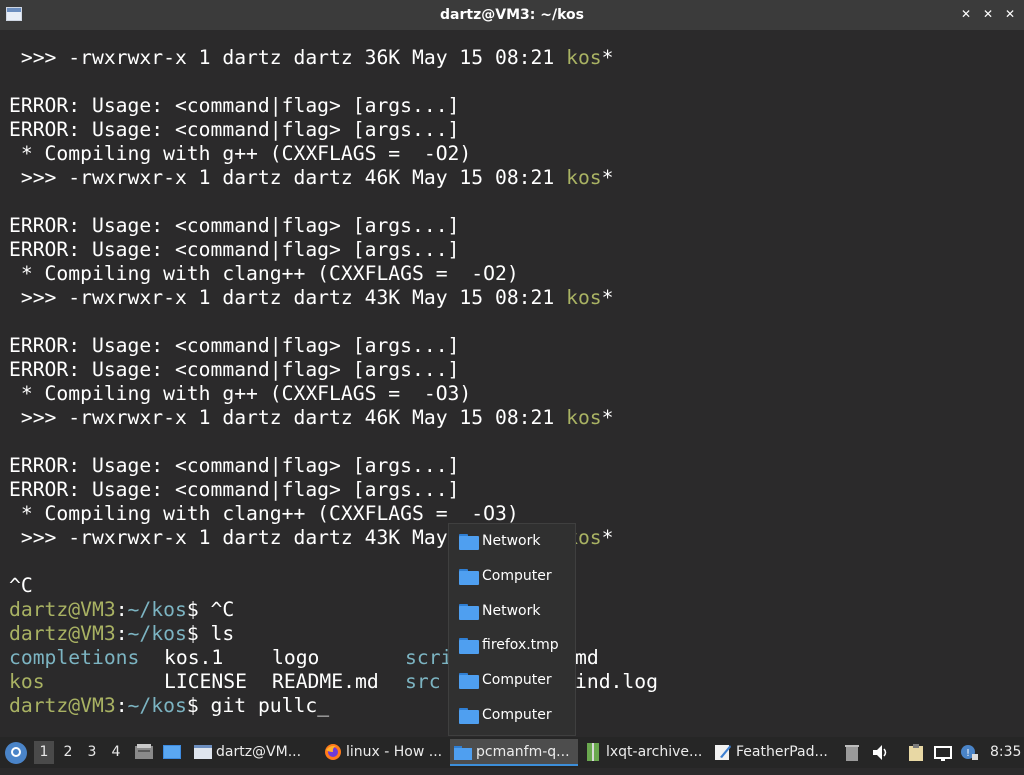 This screenshot has width=1024, height=775. What do you see at coordinates (169, 706) in the screenshot?
I see `prompt-line: dartz@VM3:~/kos$ git pullc_` at bounding box center [169, 706].